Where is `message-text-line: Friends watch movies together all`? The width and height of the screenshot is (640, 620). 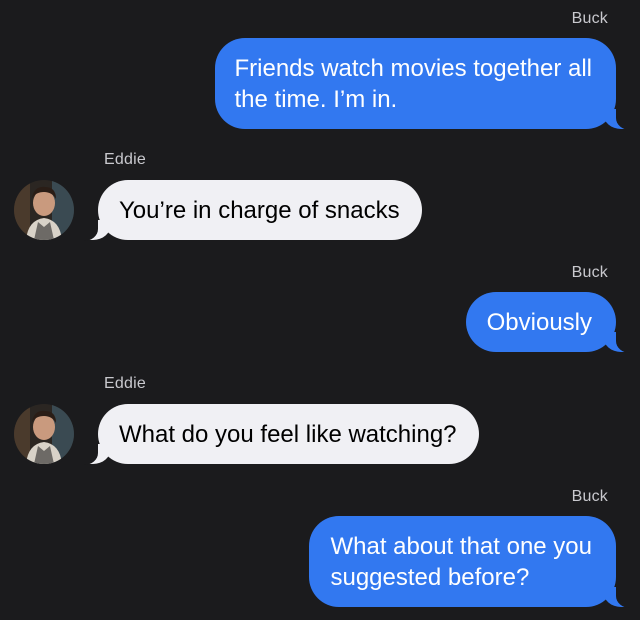
message-text-line: Friends watch movies together all is located at coordinates (413, 68).